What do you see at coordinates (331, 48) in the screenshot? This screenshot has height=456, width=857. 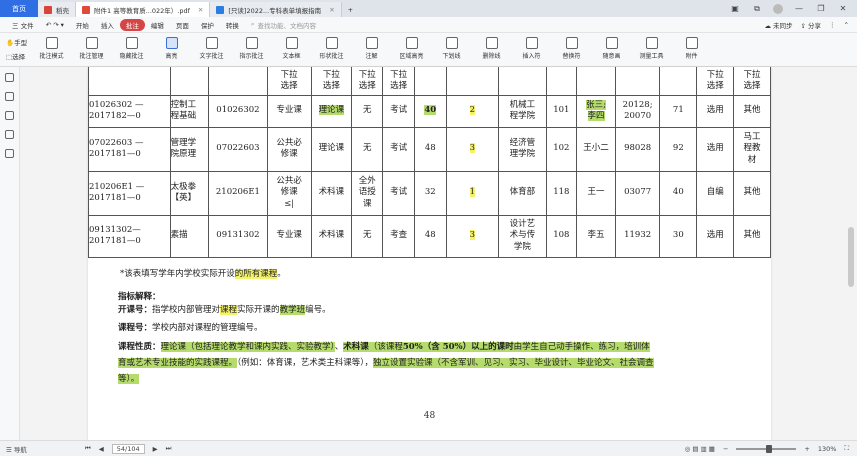 I see `ribbon-button: 形状批注` at bounding box center [331, 48].